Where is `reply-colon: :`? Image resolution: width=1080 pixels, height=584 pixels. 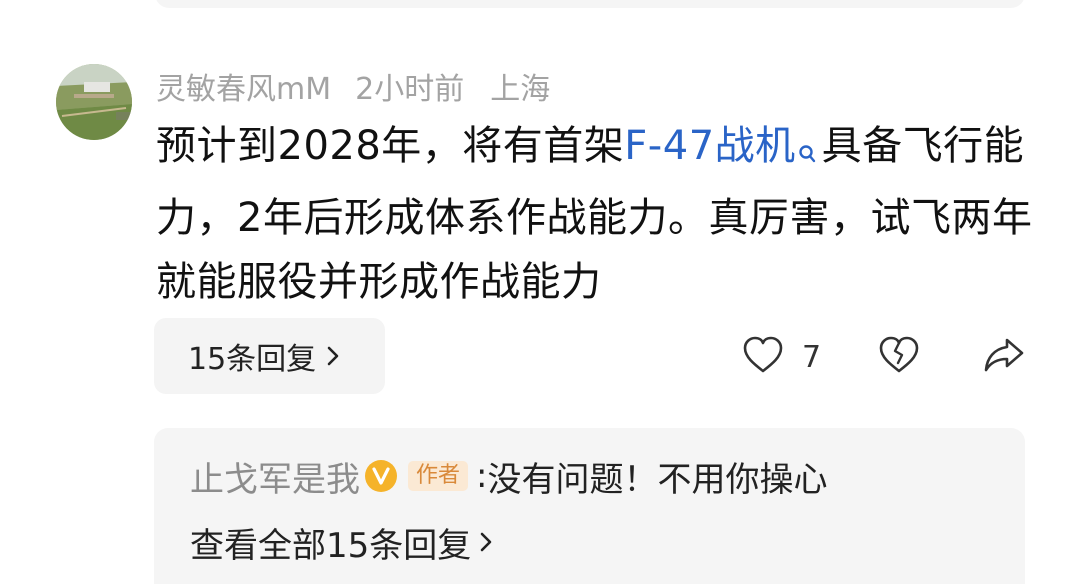 reply-colon: : is located at coordinates (482, 476).